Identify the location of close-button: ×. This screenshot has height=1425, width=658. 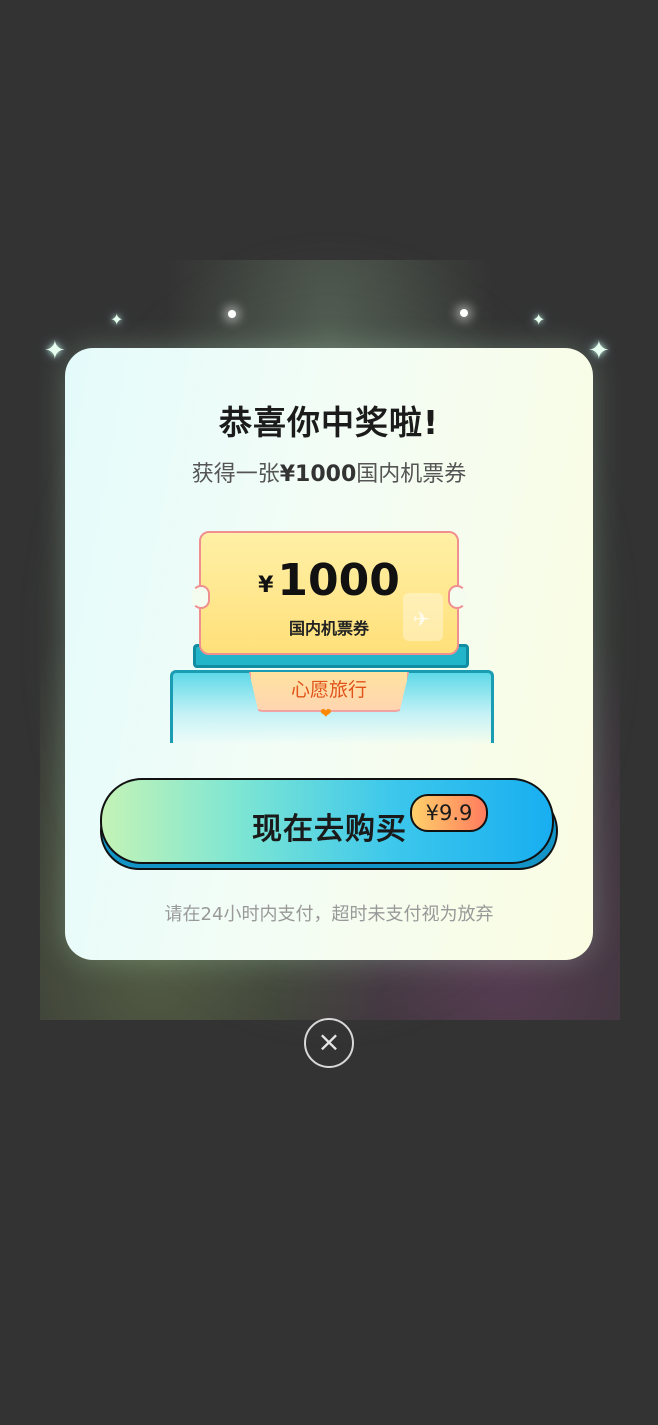
(329, 1043).